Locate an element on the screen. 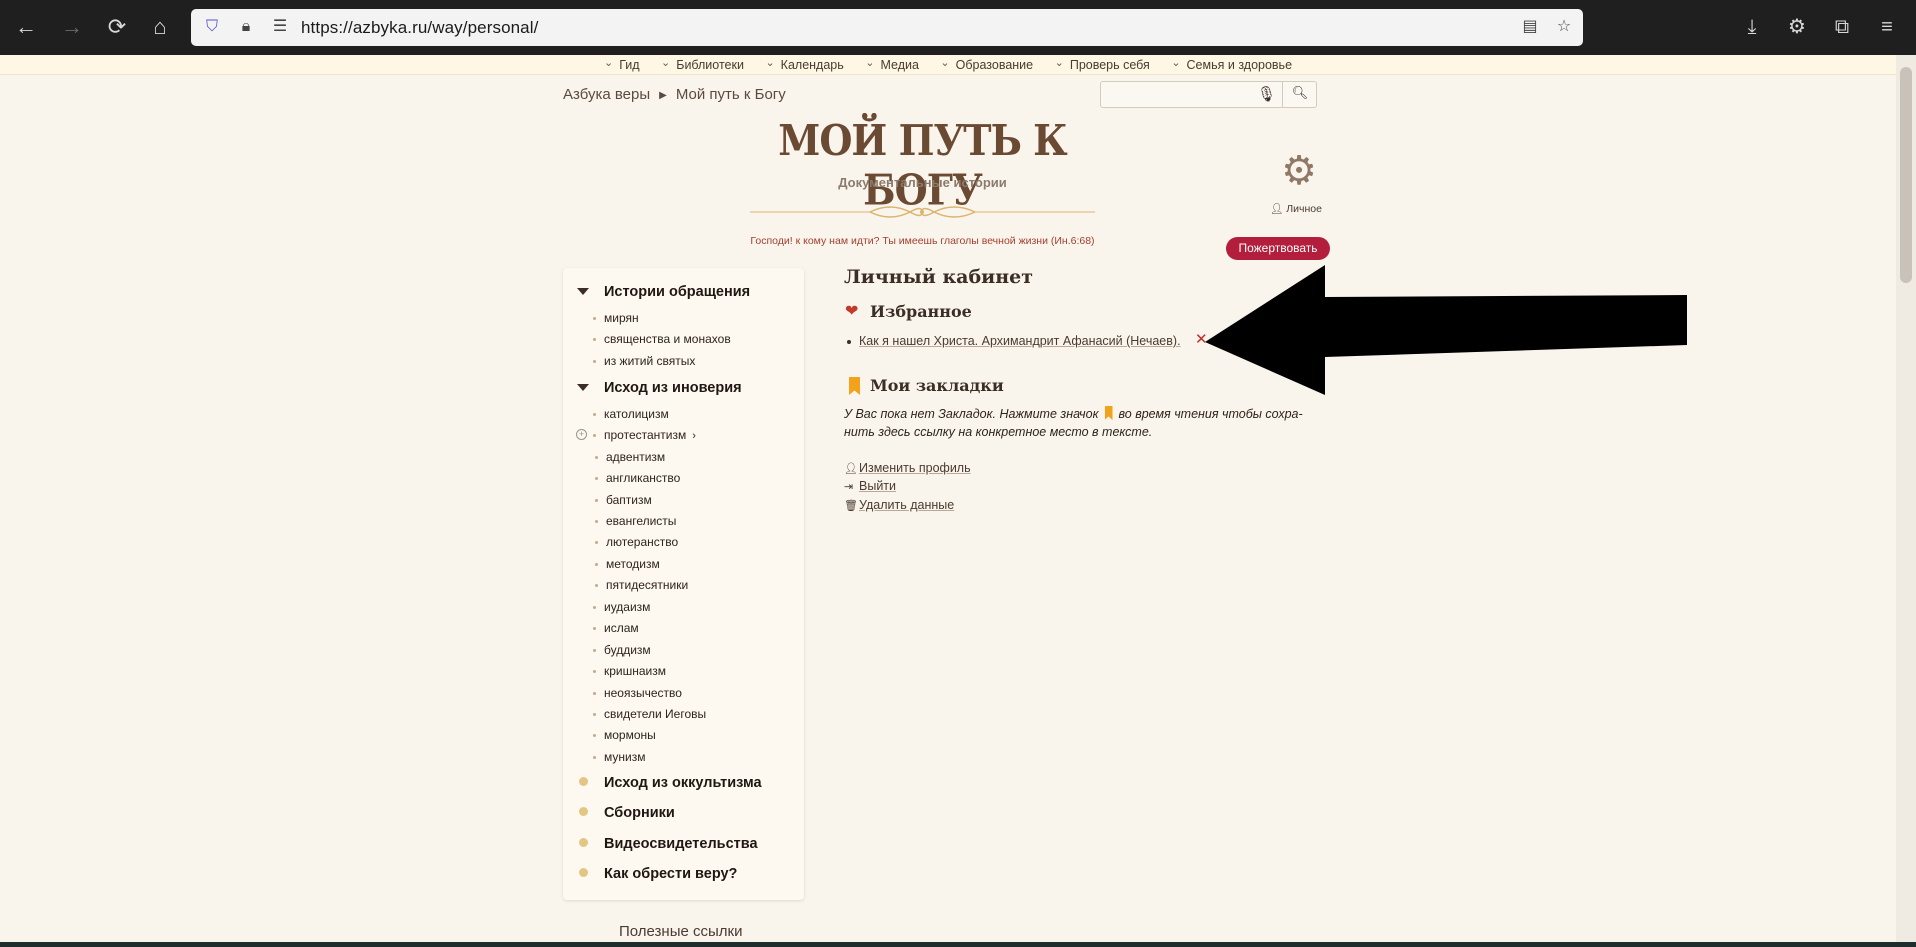 The height and width of the screenshot is (947, 1916). microphone-icon: 🎙︎ is located at coordinates (1266, 95).